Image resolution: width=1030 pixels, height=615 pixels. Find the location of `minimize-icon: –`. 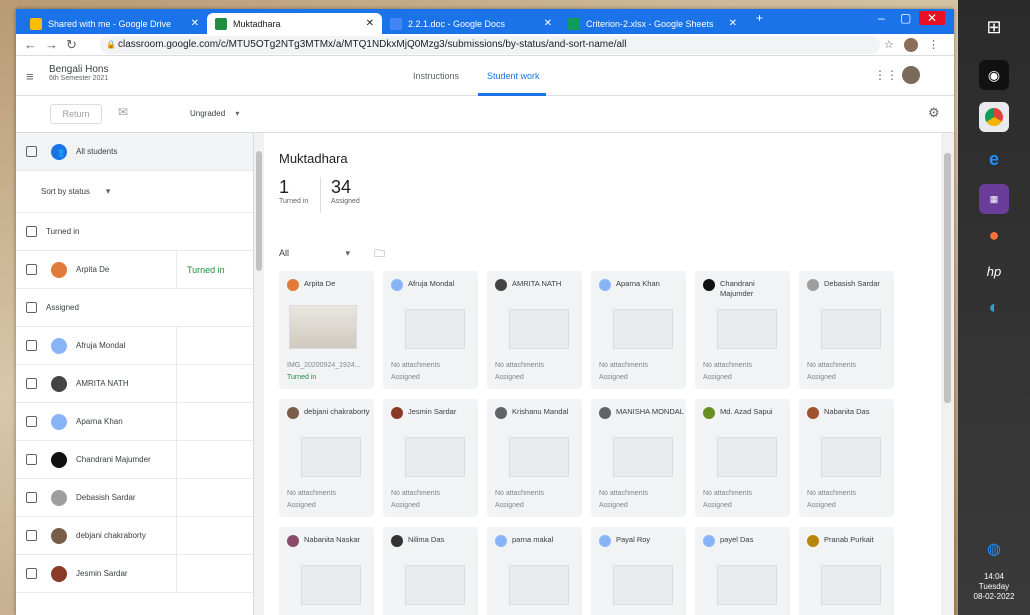

minimize-icon: – is located at coordinates (881, 18).